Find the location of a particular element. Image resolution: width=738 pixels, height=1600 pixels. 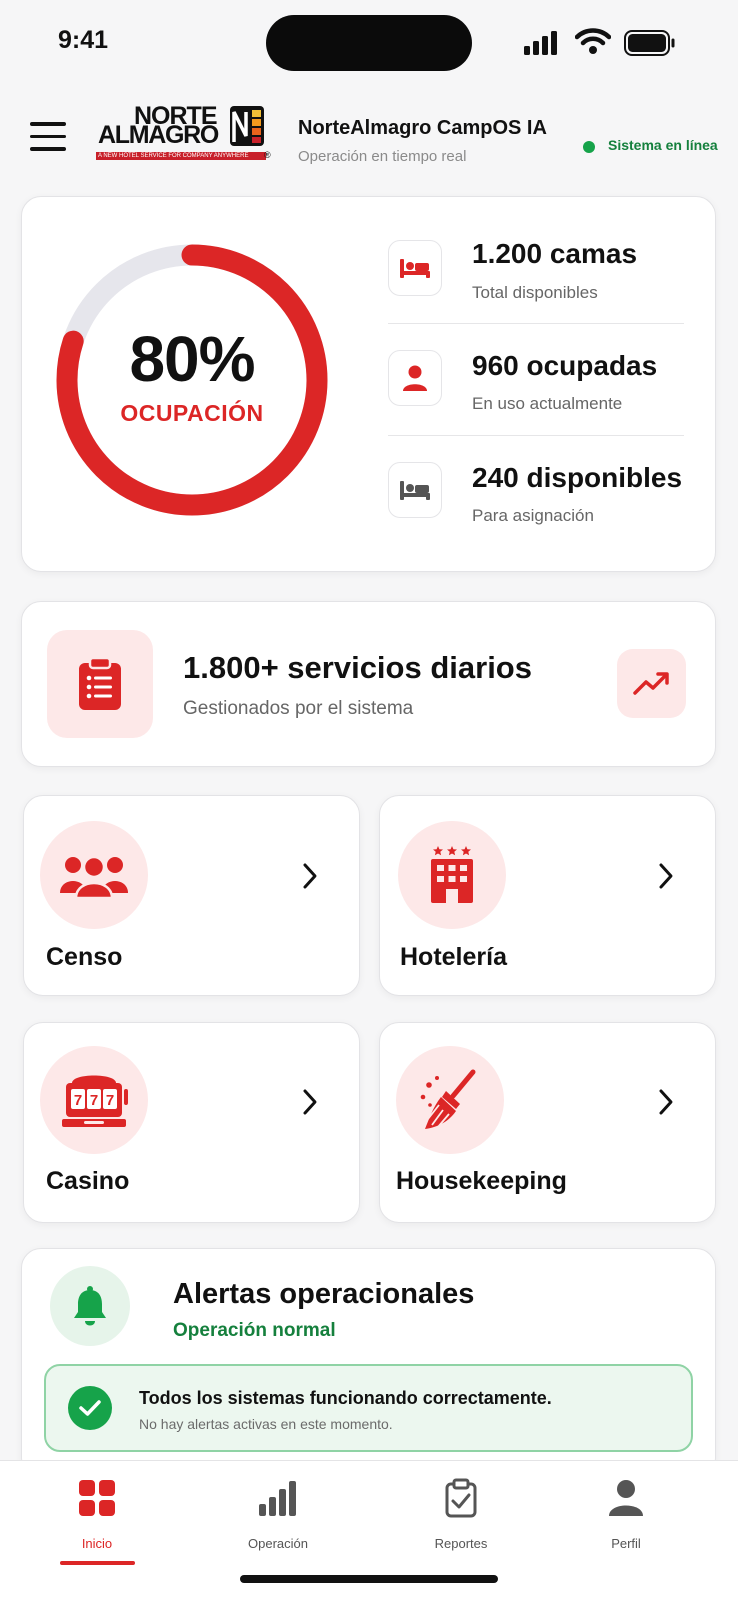

services-title: 1.800+ servicios diarios is located at coordinates (357, 667).